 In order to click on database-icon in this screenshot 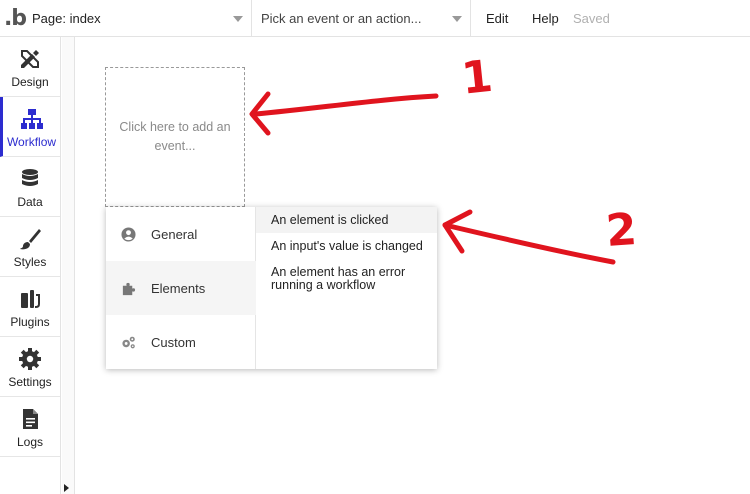, I will do `click(30, 177)`.